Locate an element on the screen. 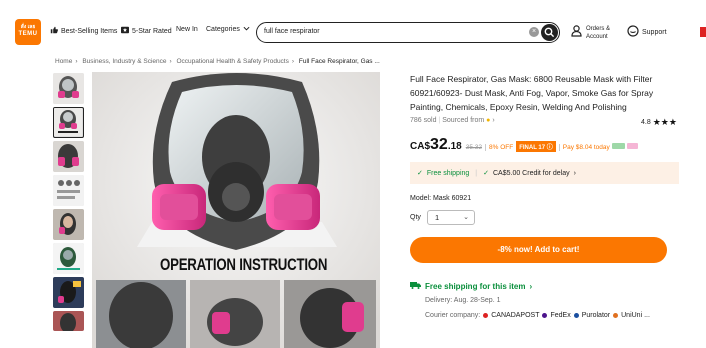 The width and height of the screenshot is (706, 348). nav-categories: Categories is located at coordinates (228, 29).